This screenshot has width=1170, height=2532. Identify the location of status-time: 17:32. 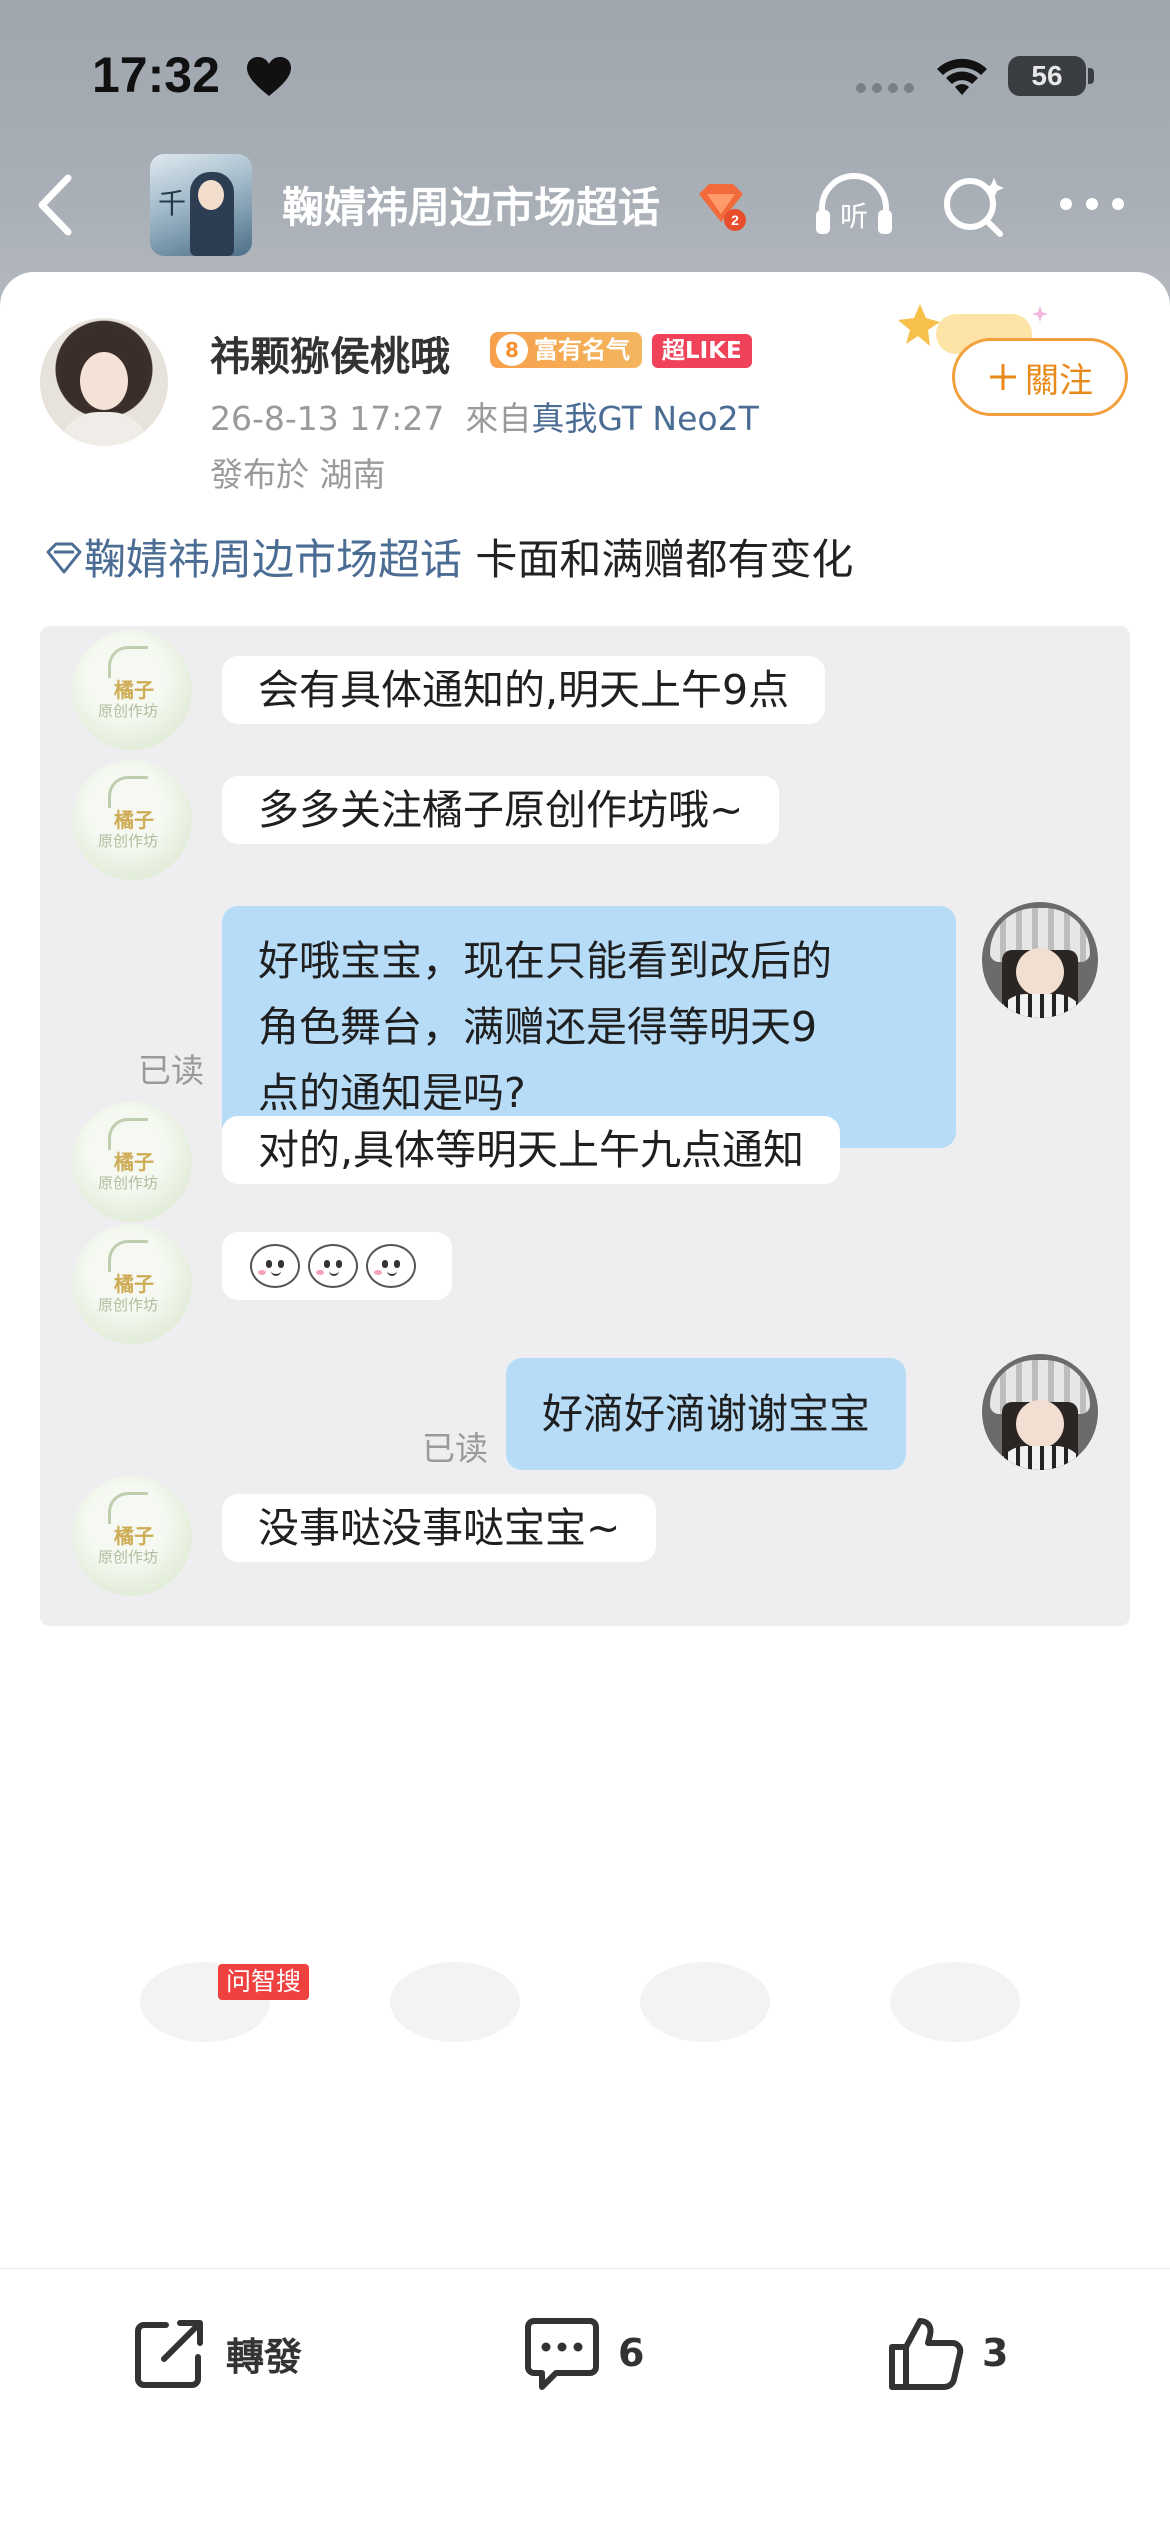
(156, 75).